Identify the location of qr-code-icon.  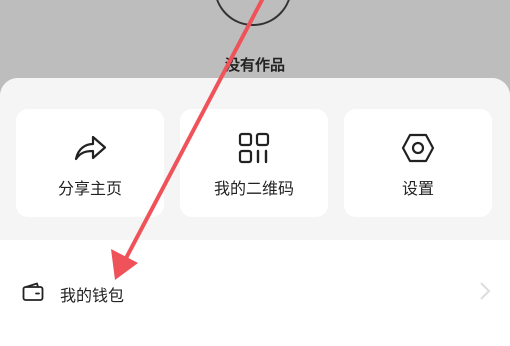
(254, 148).